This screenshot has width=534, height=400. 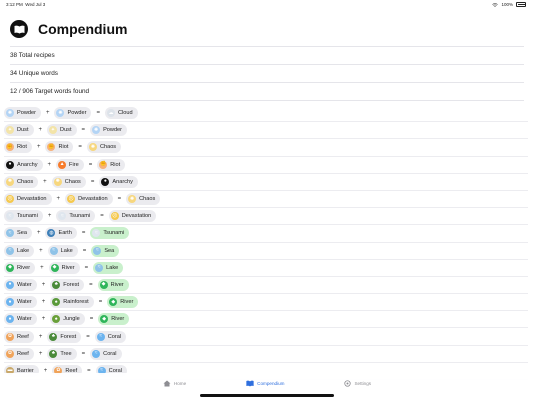 I want to click on word-chip-label: Lake, so click(x=66, y=250).